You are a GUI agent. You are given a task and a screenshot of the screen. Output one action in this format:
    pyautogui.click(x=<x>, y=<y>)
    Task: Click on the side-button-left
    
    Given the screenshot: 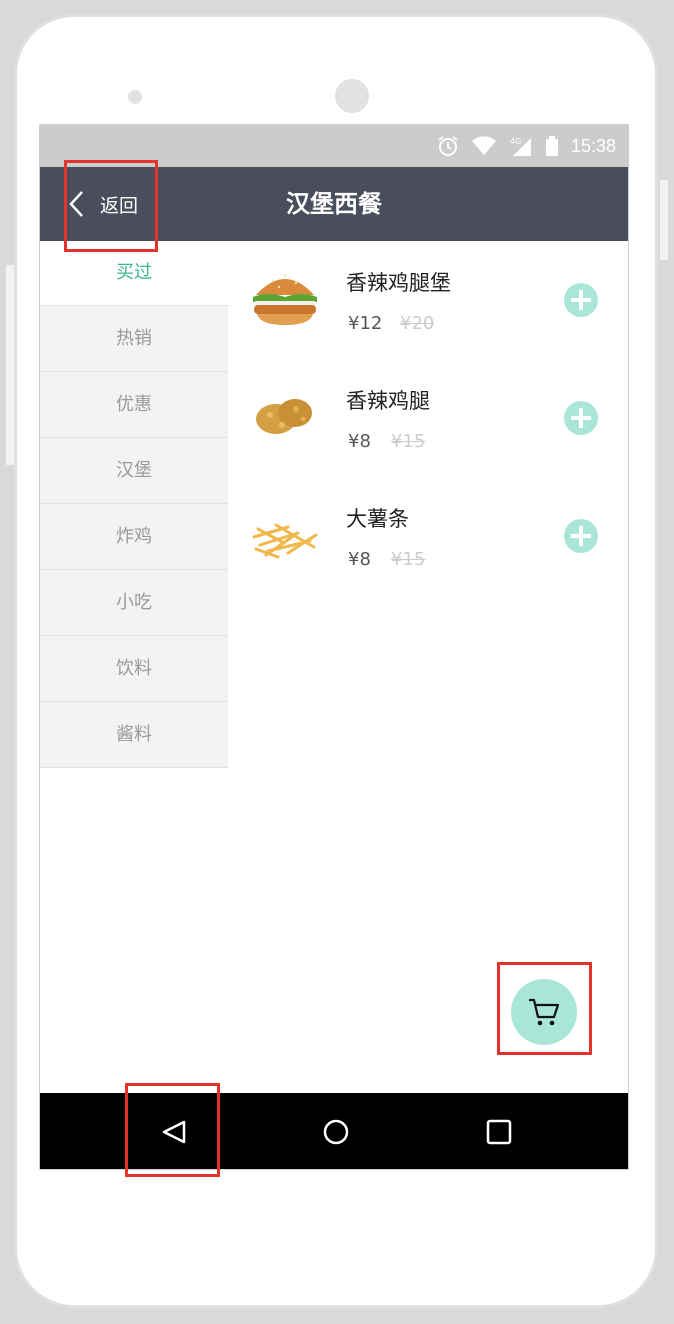 What is the action you would take?
    pyautogui.click(x=10, y=365)
    